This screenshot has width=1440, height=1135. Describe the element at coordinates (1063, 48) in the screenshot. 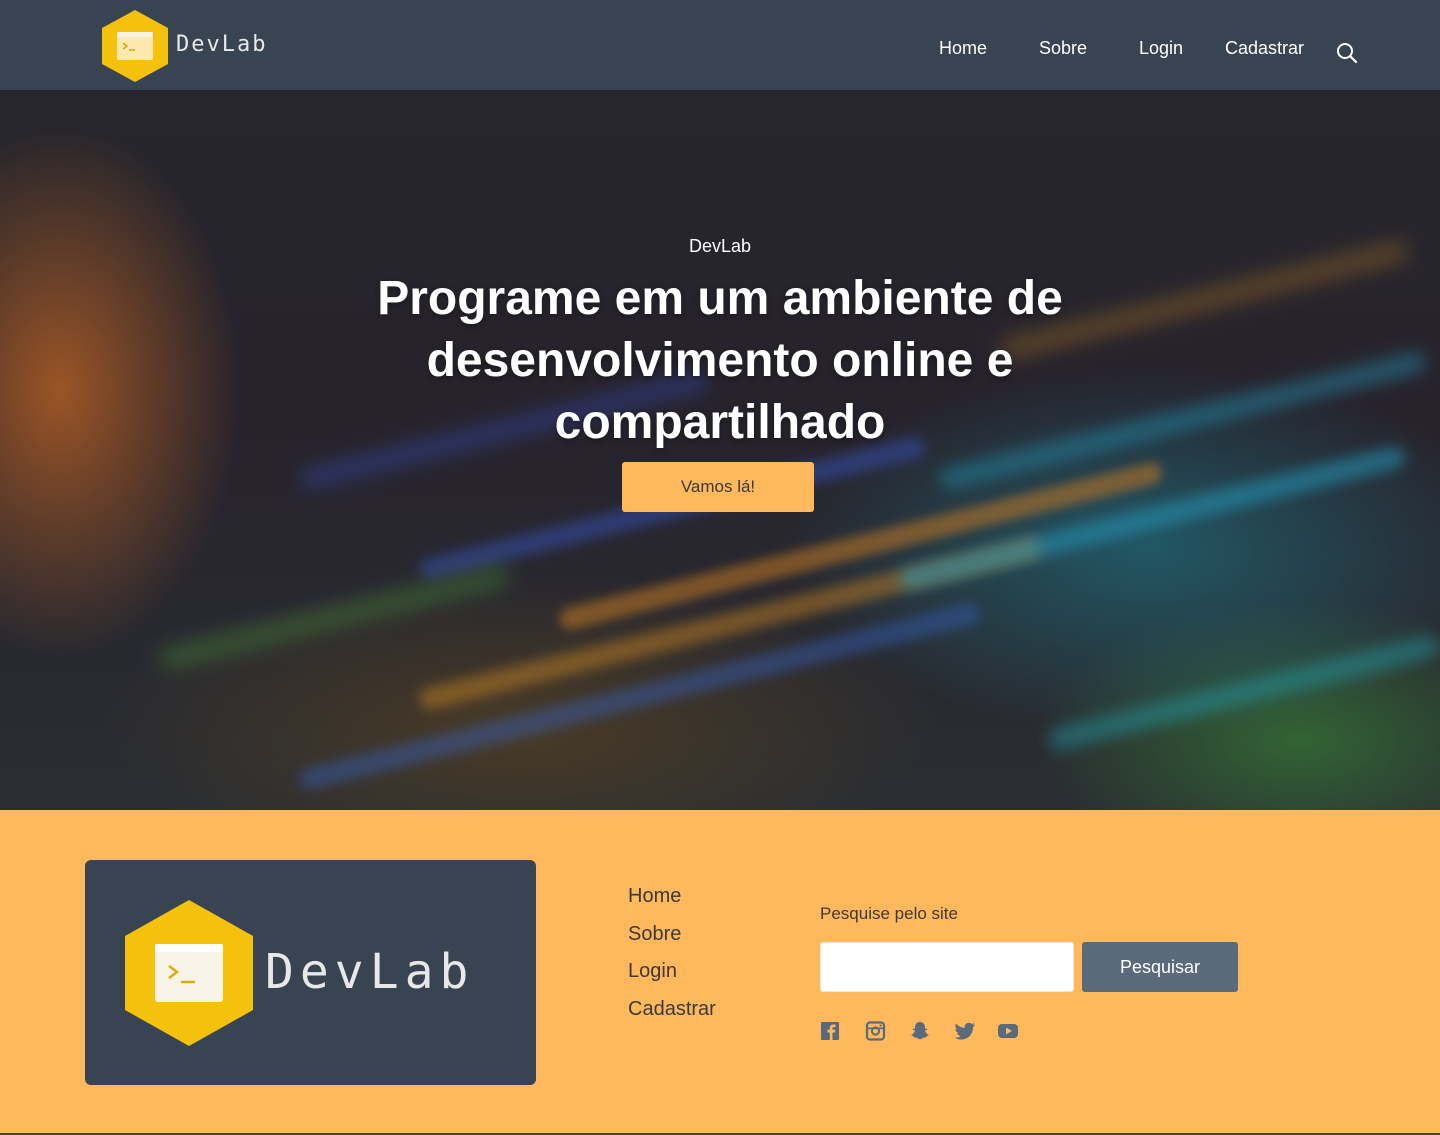

I see `nav-sobre: Sobre` at that location.